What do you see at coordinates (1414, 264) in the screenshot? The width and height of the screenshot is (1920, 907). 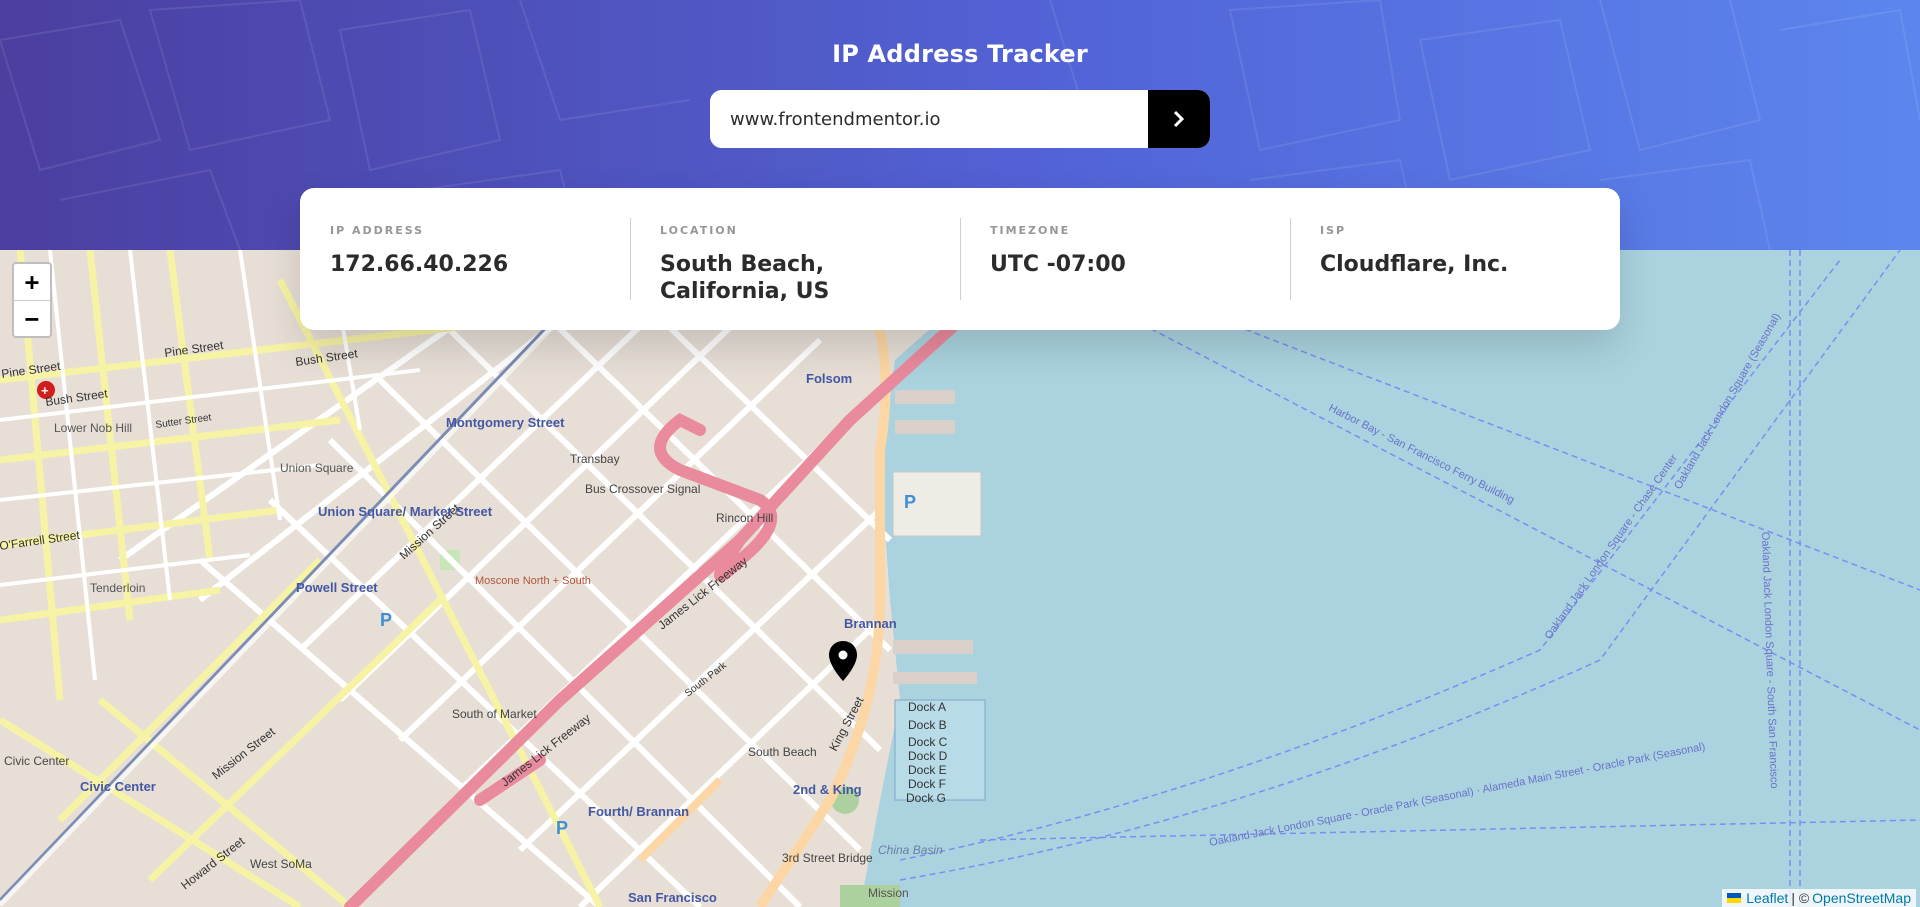 I see `isp-value: Cloudflare, Inc.` at bounding box center [1414, 264].